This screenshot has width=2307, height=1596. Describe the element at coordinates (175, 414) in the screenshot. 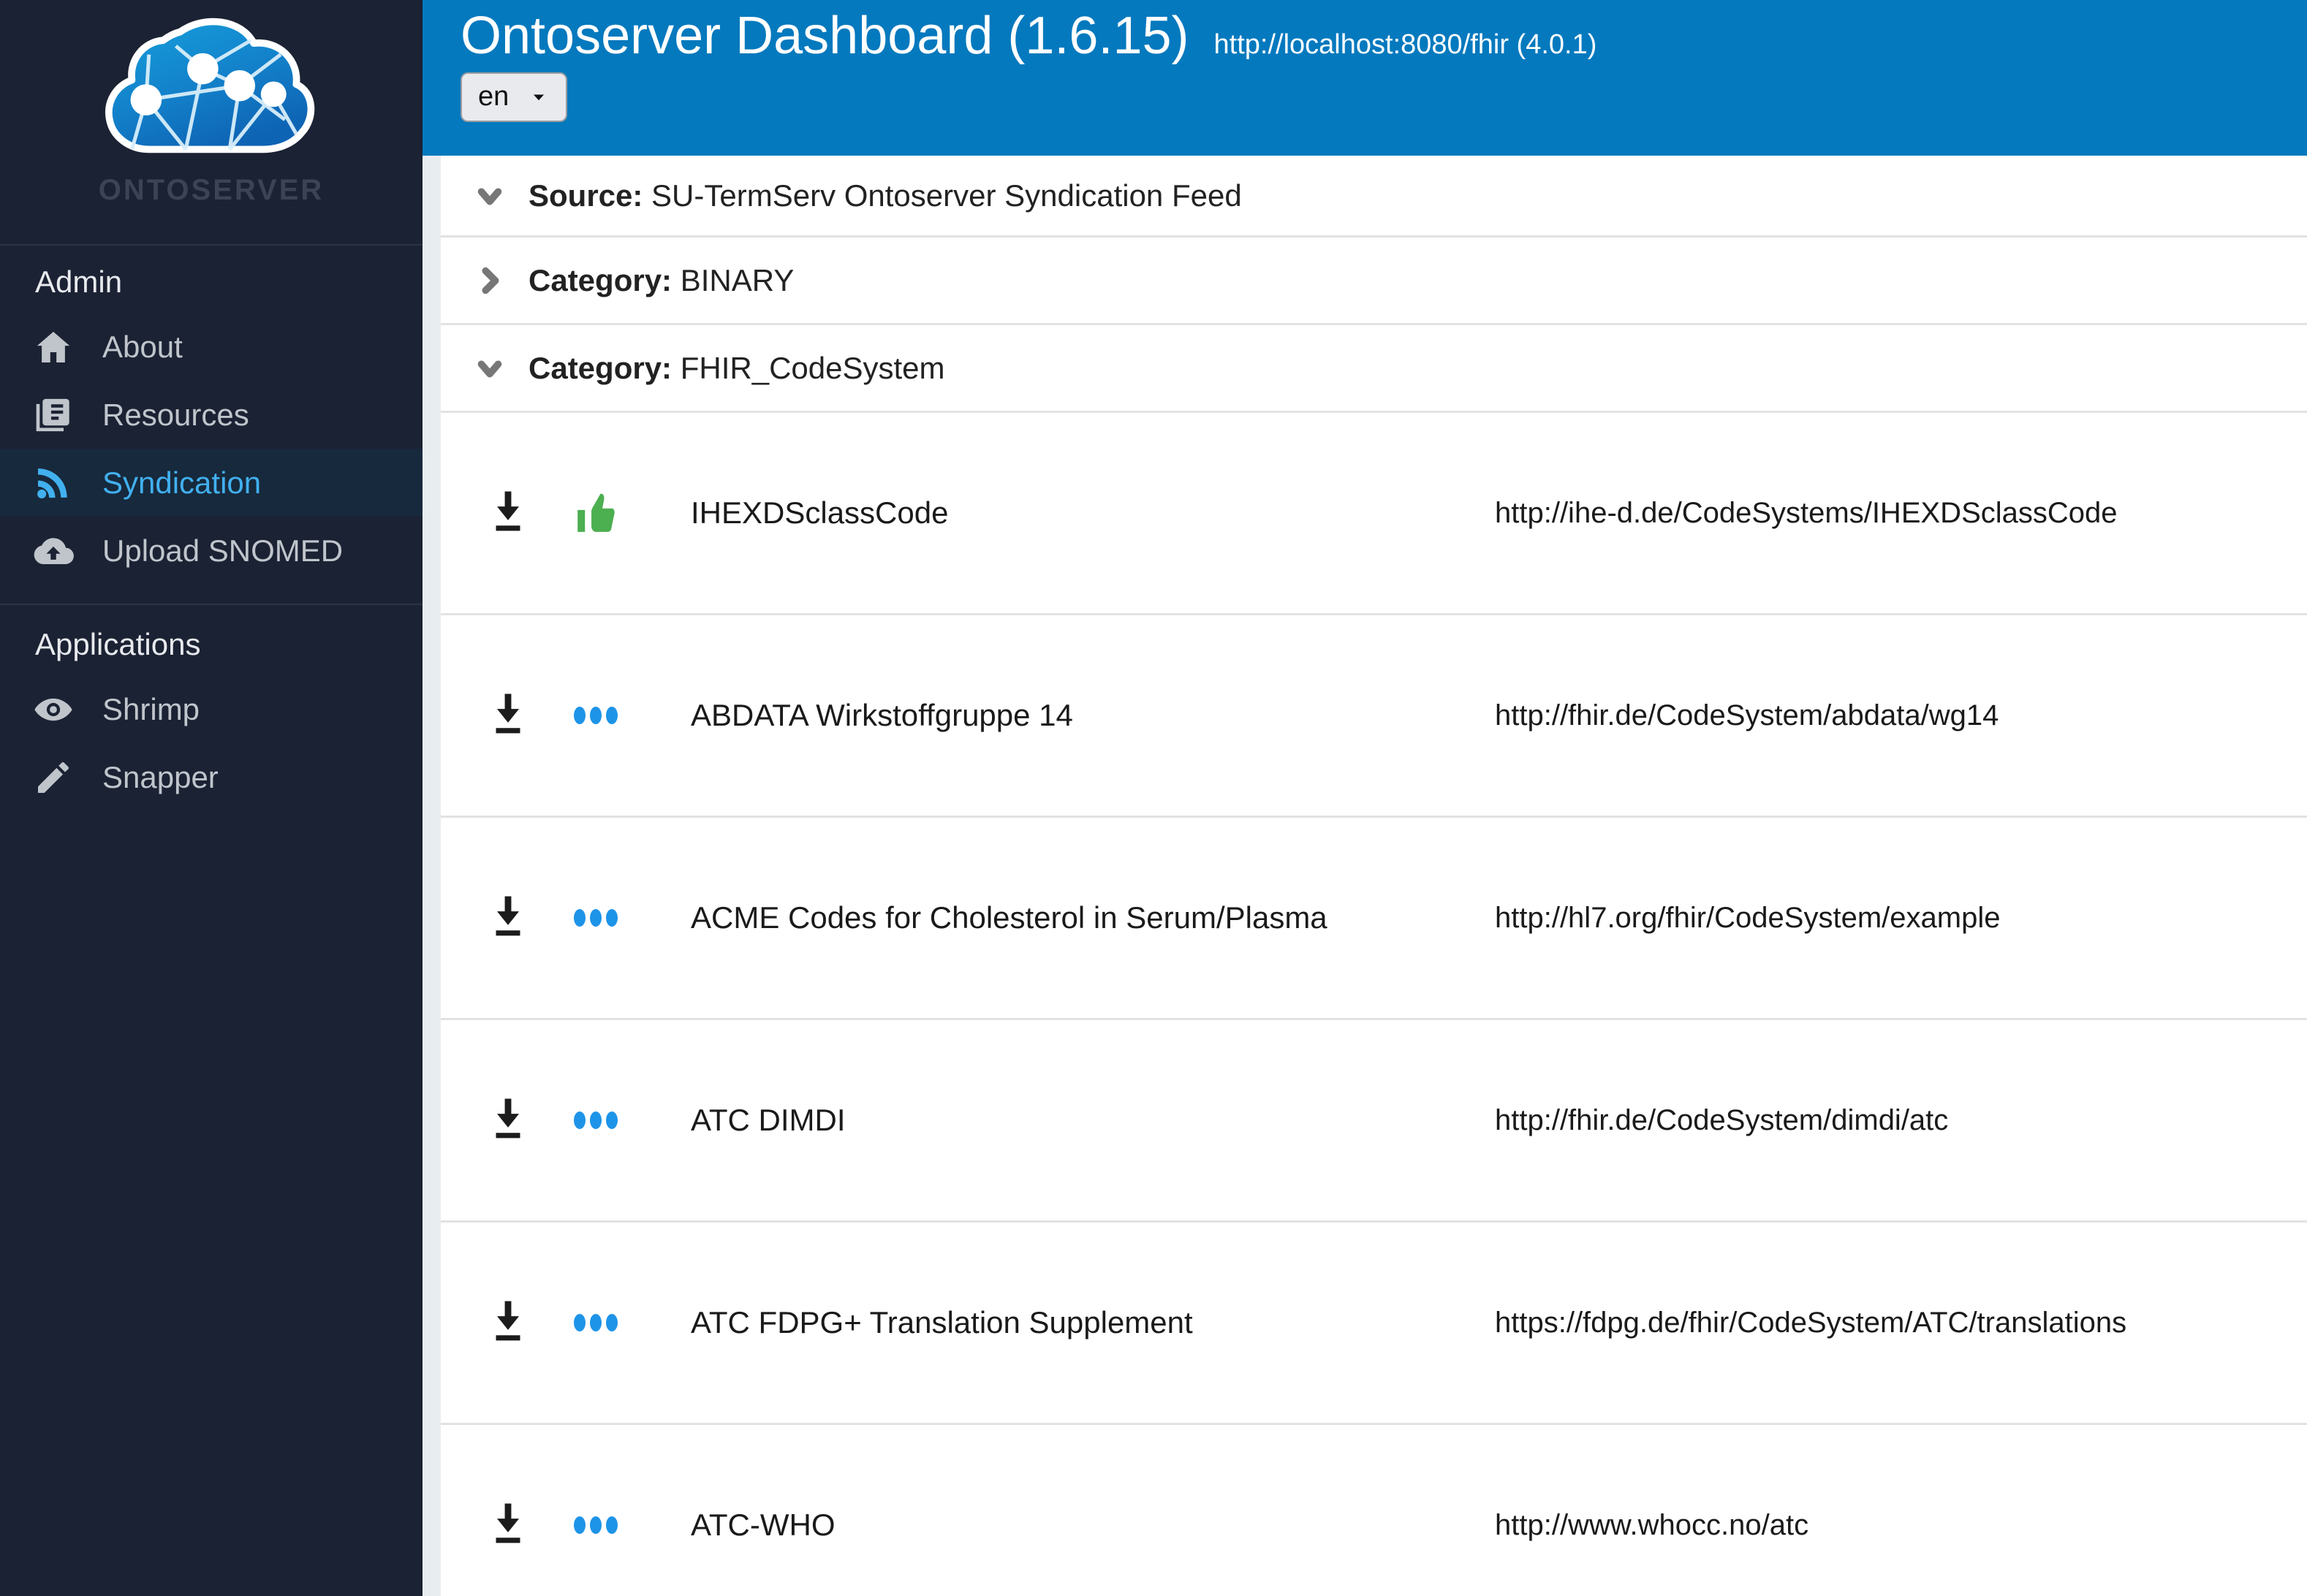

I see `sidebar-item-resources-label: Resources` at that location.